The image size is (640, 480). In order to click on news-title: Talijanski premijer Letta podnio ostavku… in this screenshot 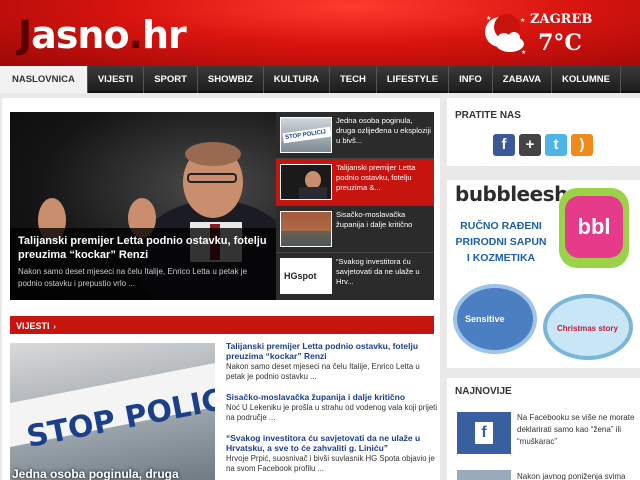, I will do `click(332, 351)`.